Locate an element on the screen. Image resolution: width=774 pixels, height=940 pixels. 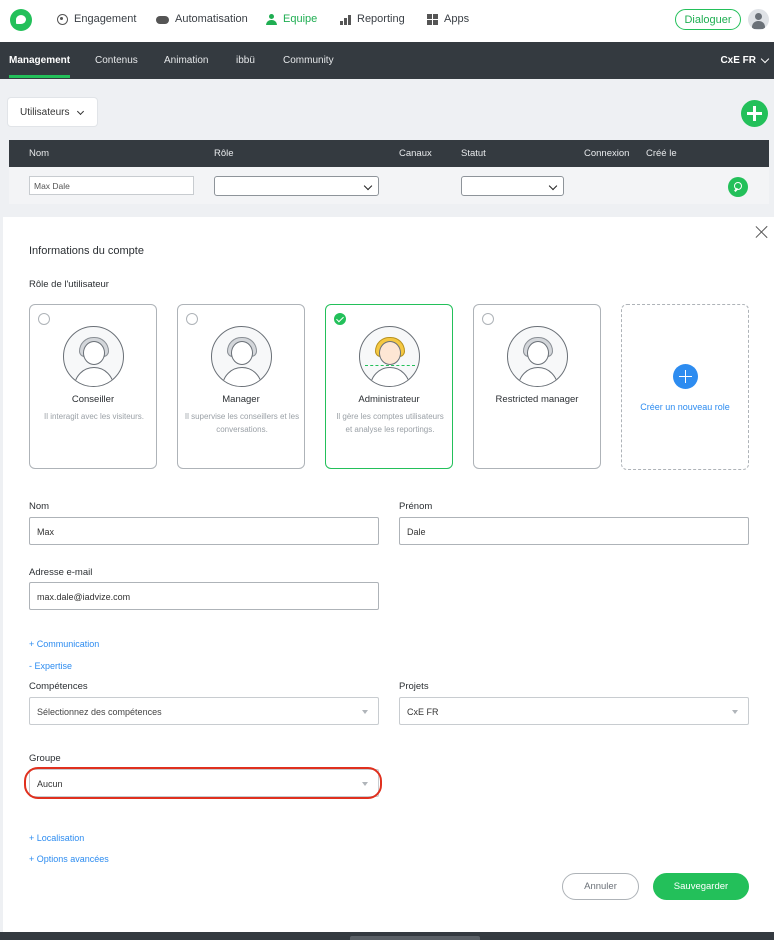
close-icon is located at coordinates (762, 232).